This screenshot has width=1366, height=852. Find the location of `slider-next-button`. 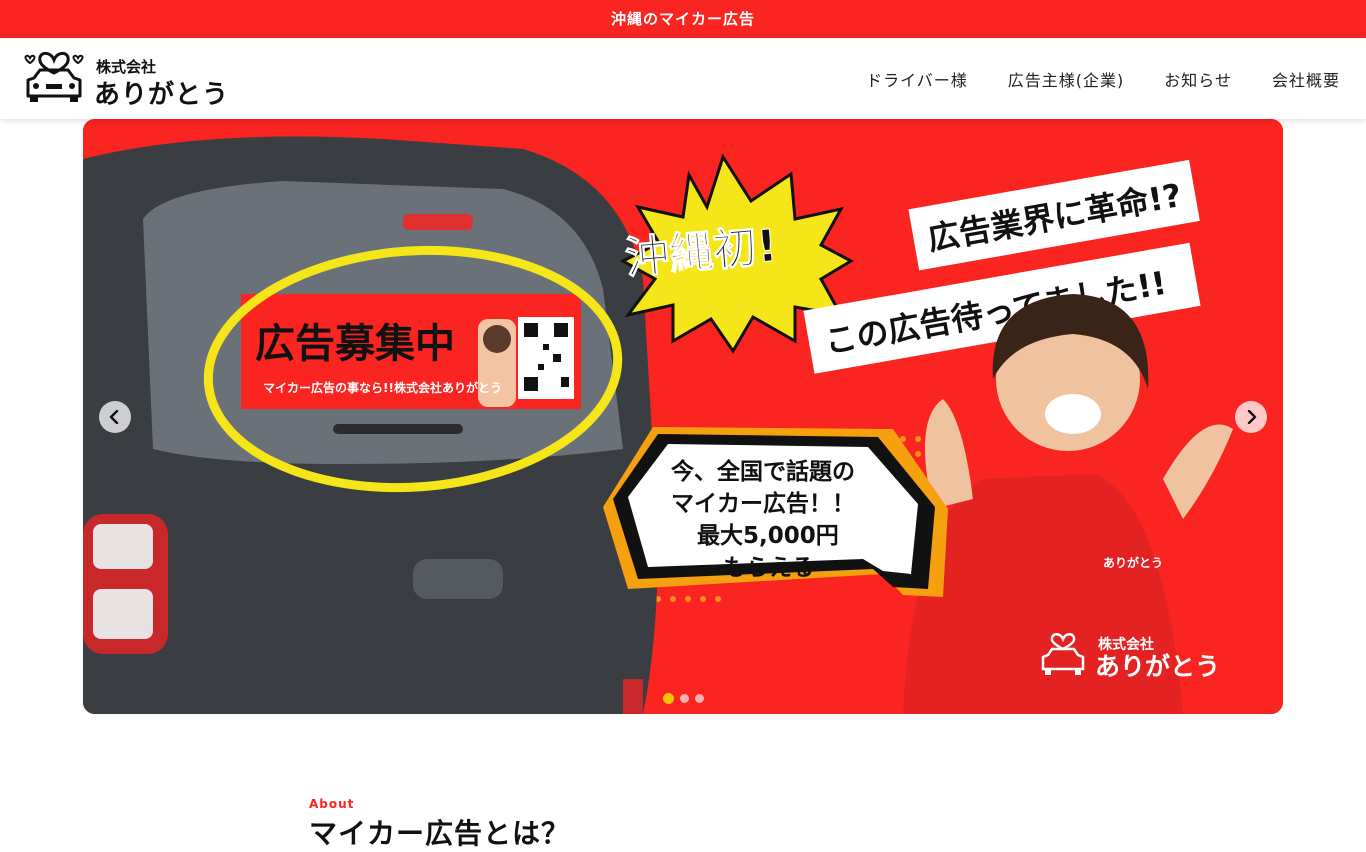

slider-next-button is located at coordinates (1251, 417).